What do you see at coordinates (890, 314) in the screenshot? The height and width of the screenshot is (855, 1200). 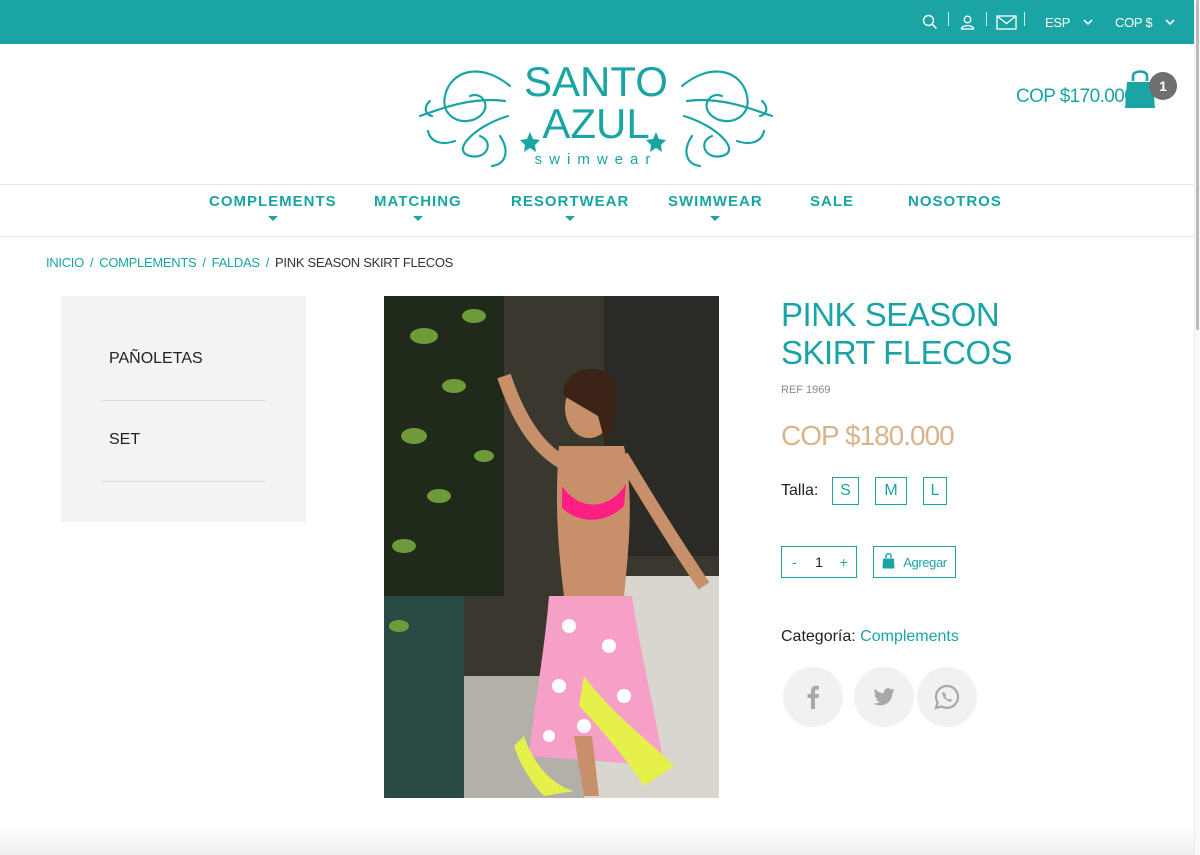 I see `product-title-line1: PINK SEASON` at bounding box center [890, 314].